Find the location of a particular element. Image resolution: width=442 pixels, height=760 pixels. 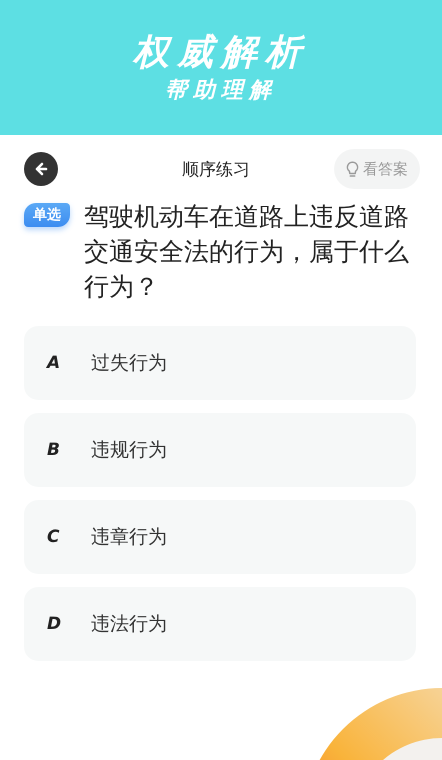

back-arrow-icon is located at coordinates (41, 169).